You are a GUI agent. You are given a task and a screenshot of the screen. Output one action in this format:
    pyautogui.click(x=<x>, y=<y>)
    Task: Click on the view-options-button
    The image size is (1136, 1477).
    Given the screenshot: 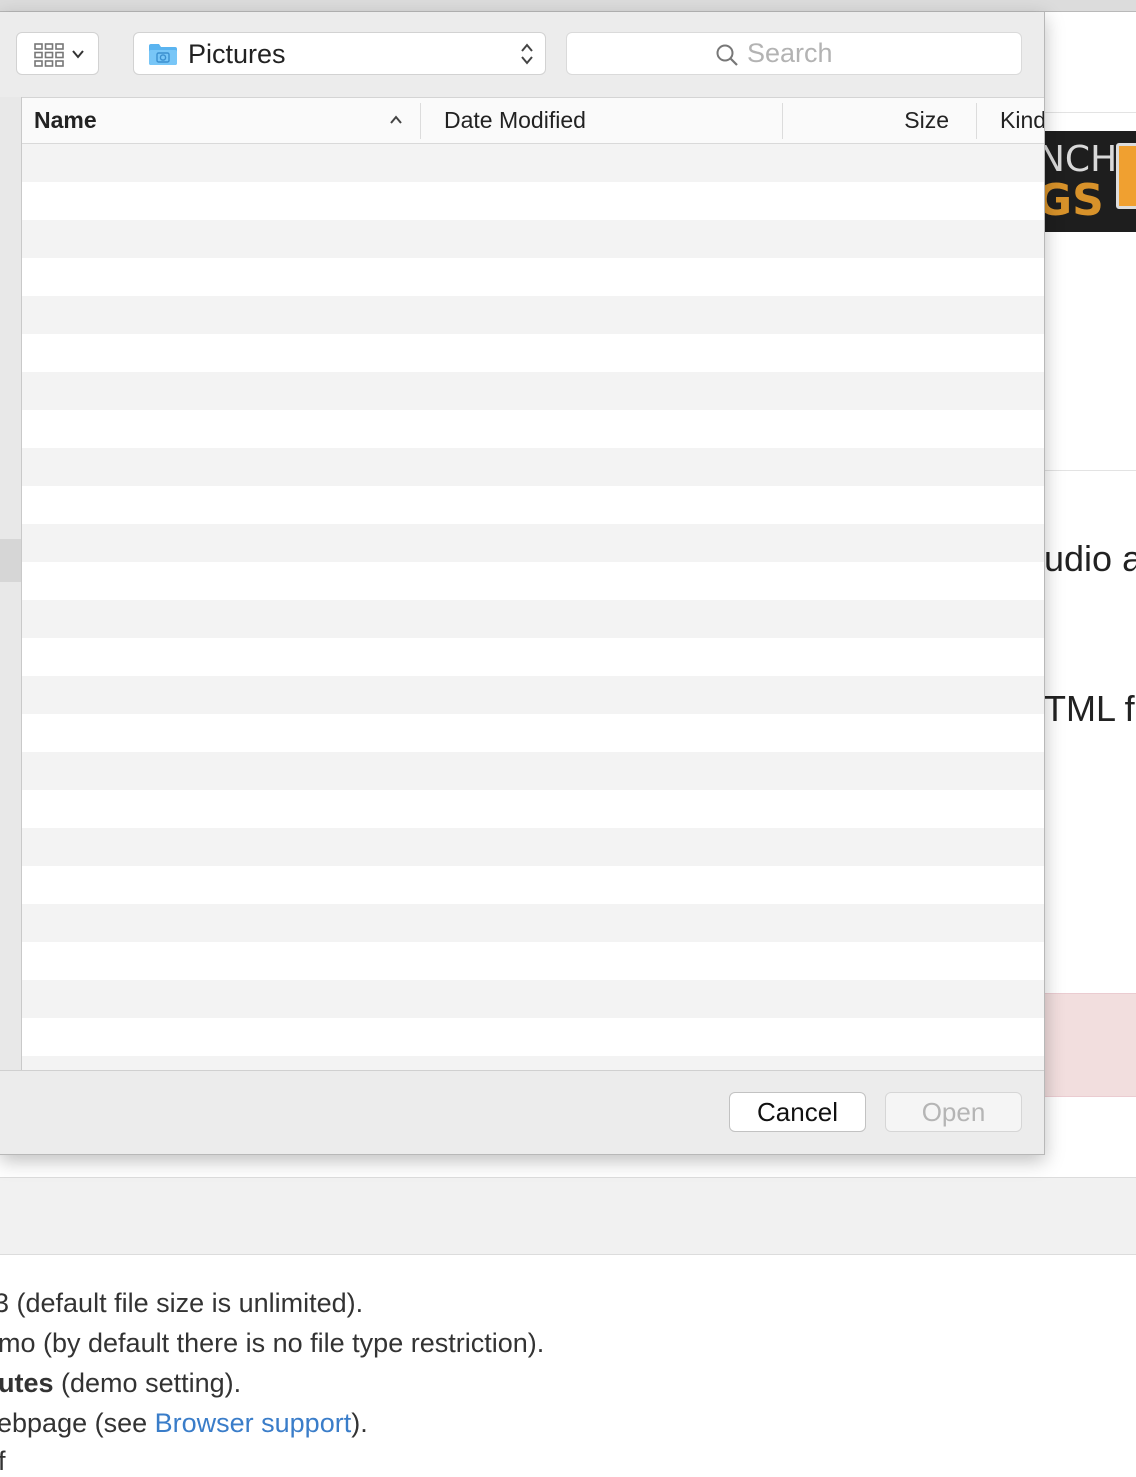 What is the action you would take?
    pyautogui.click(x=57, y=53)
    